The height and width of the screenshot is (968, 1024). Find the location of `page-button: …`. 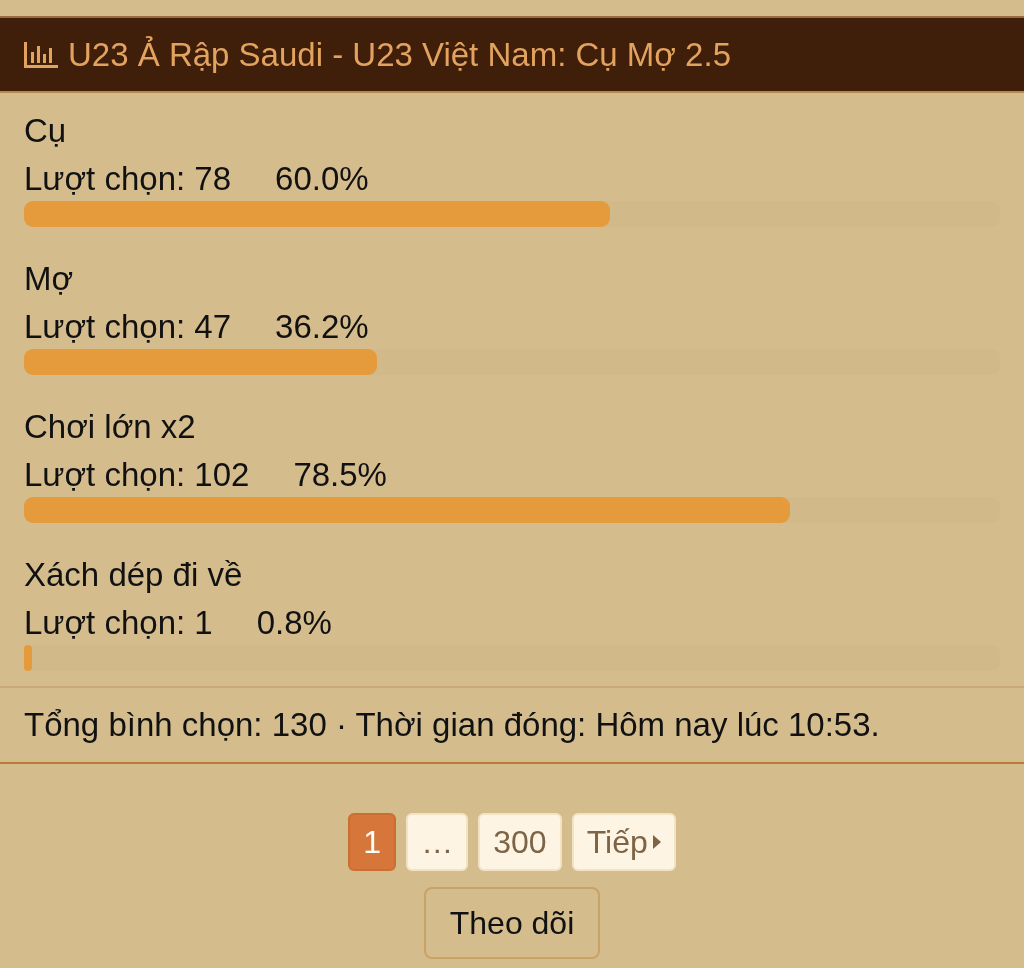

page-button: … is located at coordinates (437, 842).